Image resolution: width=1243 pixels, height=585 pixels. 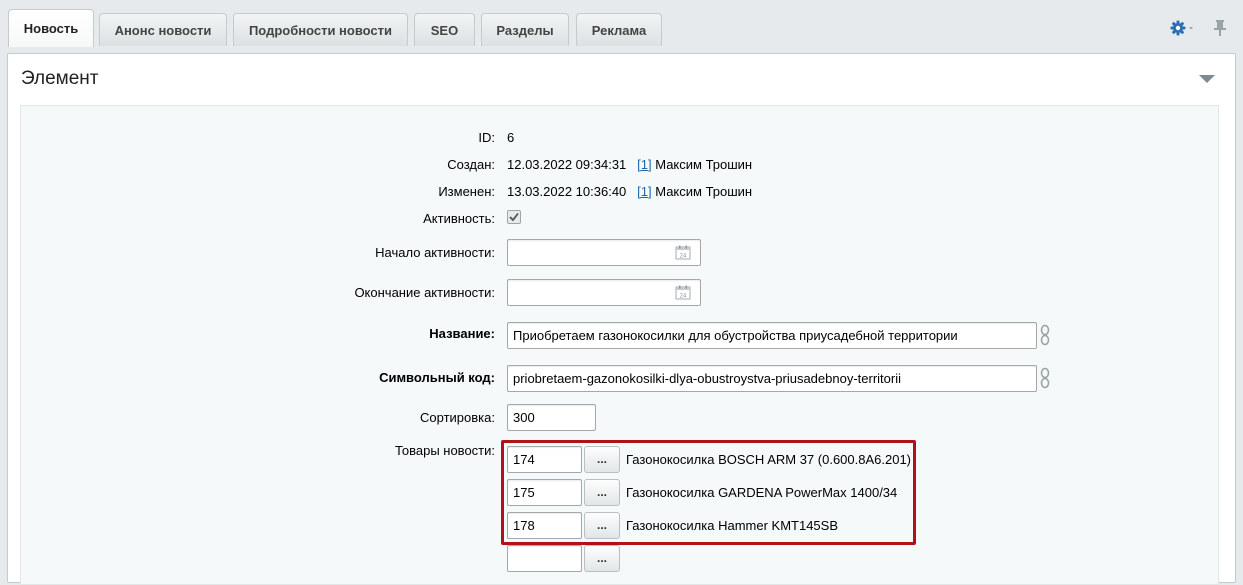 What do you see at coordinates (629, 191) in the screenshot?
I see `modified-info: 13.03.2022 10:36:40 [1] Максим Трошин` at bounding box center [629, 191].